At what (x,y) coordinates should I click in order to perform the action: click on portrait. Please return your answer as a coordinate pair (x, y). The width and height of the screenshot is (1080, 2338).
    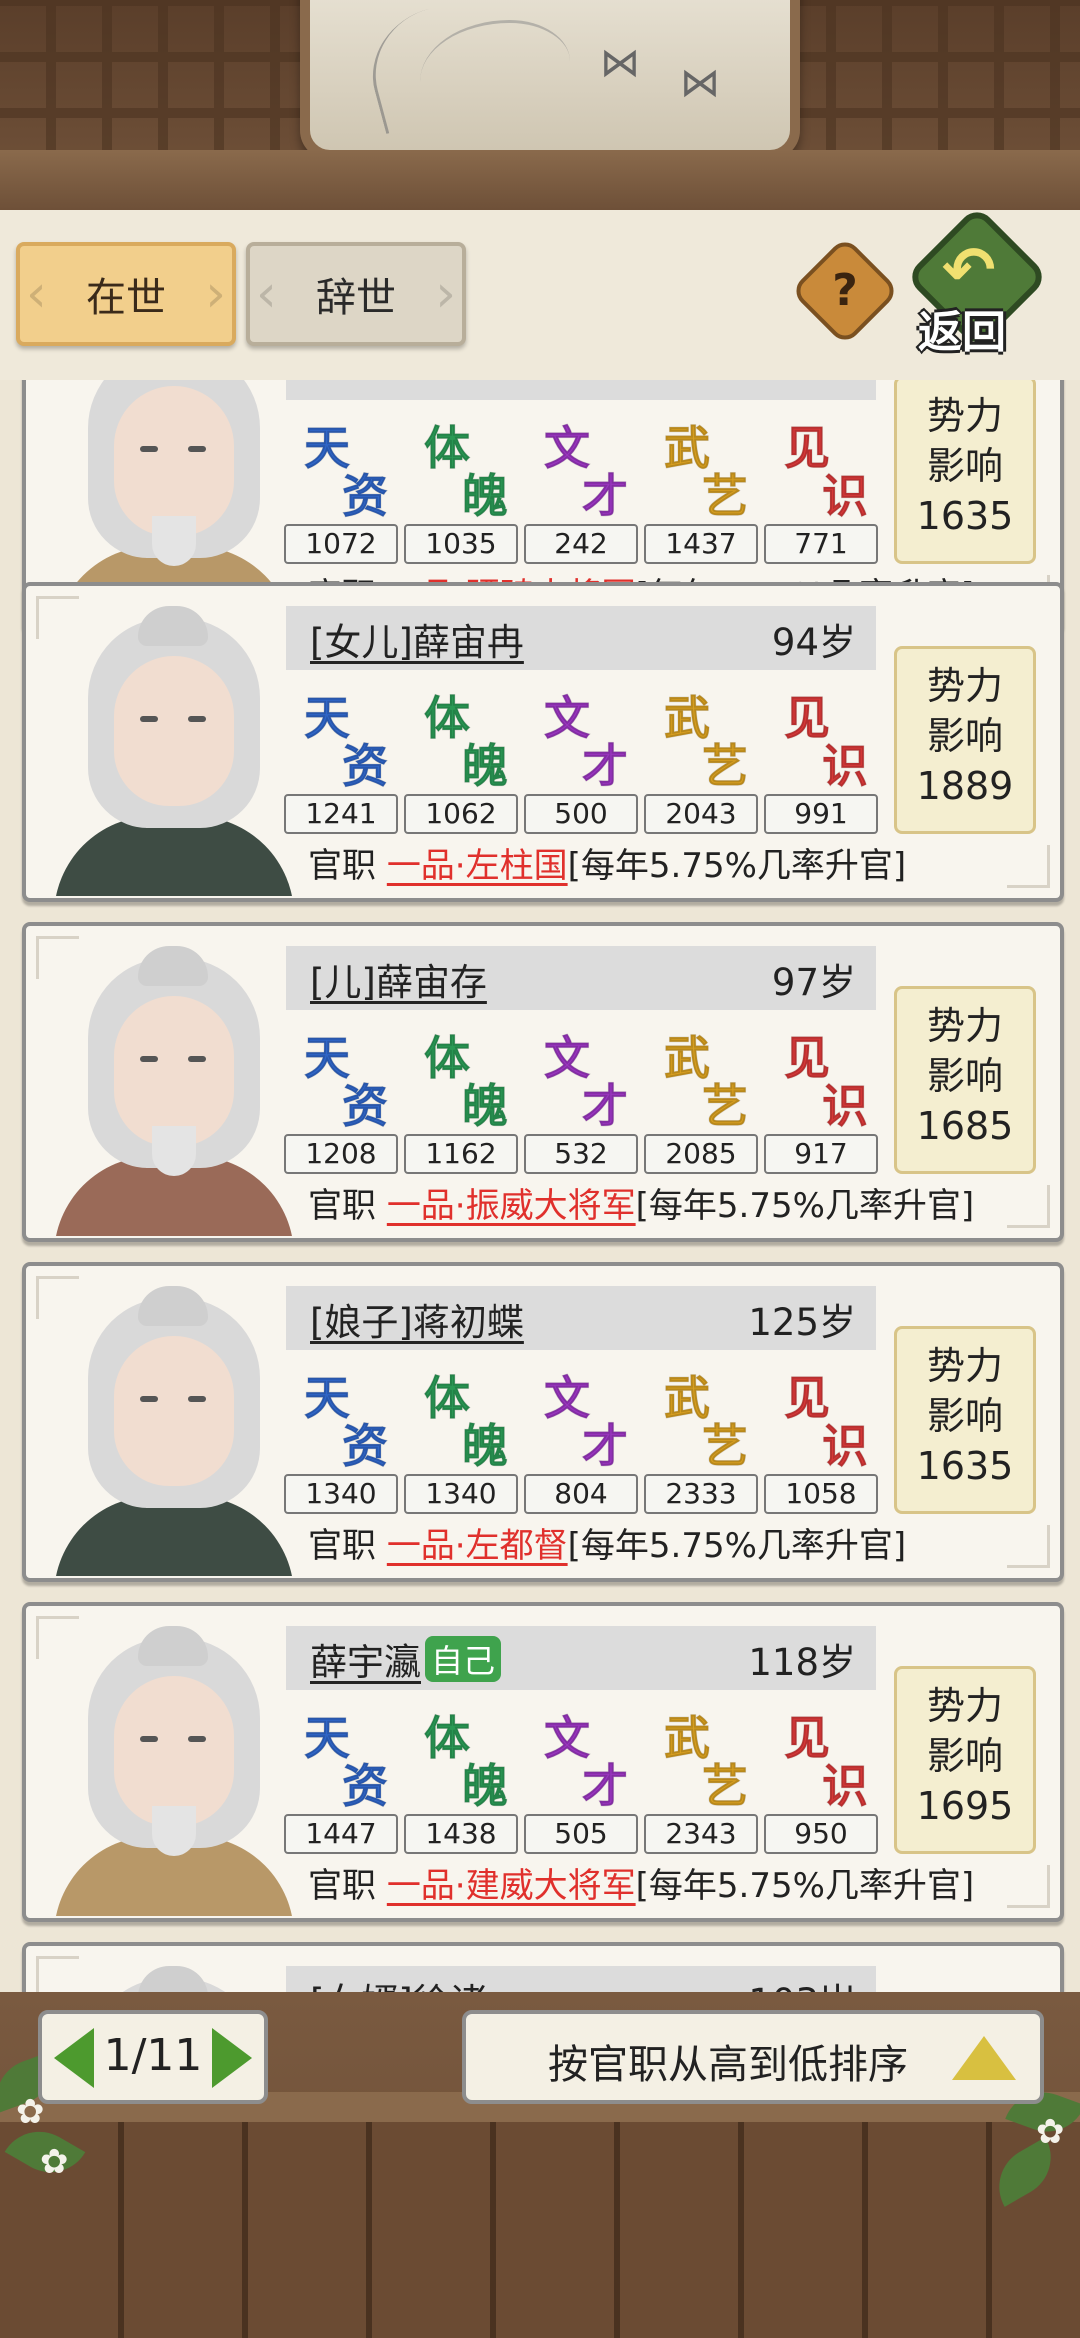
    Looking at the image, I should click on (169, 1979).